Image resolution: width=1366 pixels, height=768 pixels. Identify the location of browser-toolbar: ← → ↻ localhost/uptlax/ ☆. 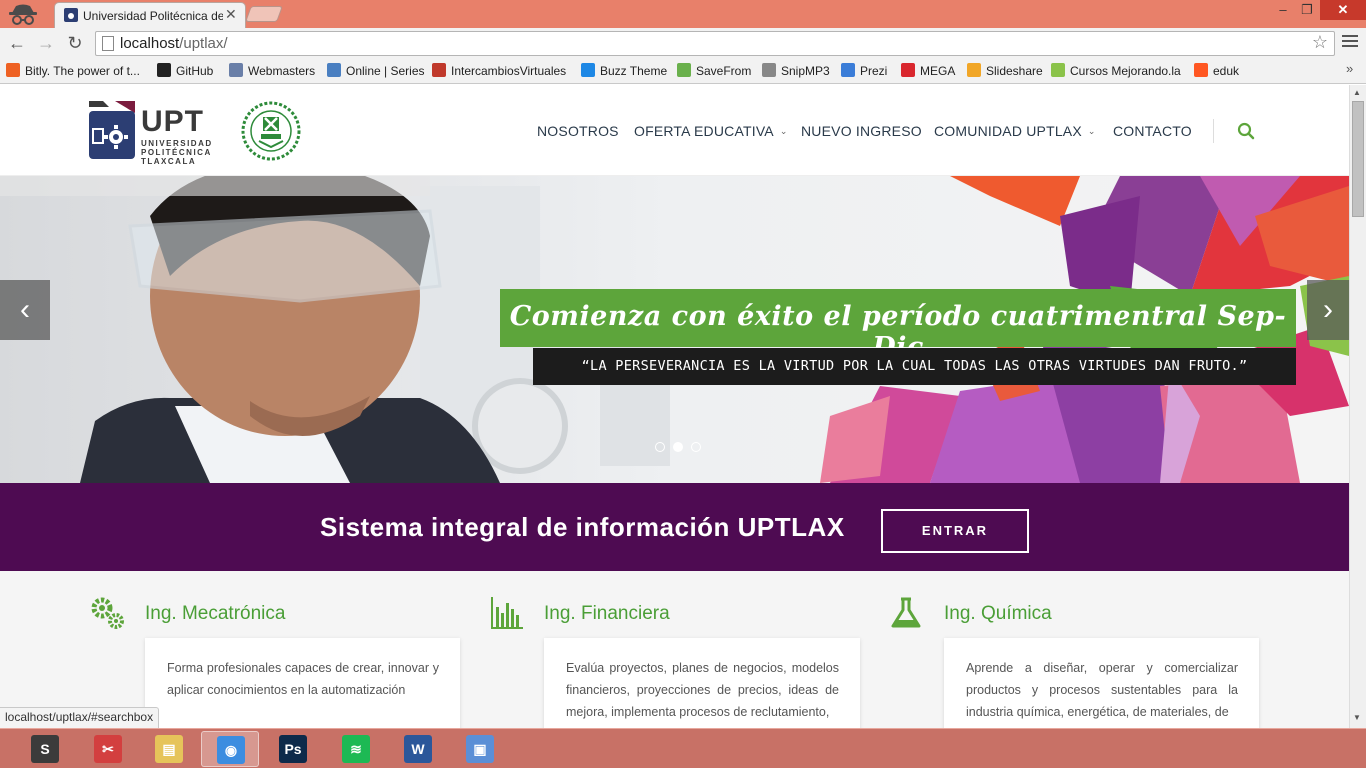
(683, 43).